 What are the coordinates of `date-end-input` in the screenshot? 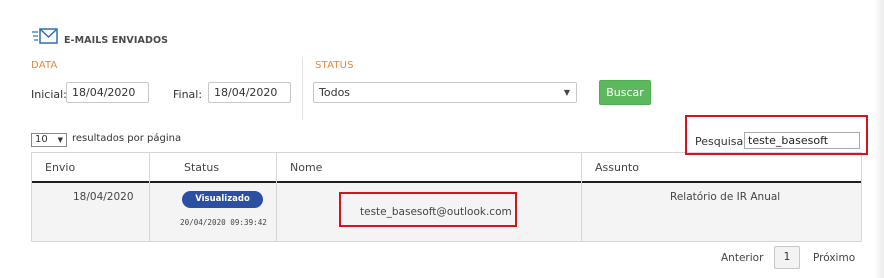 It's located at (249, 92).